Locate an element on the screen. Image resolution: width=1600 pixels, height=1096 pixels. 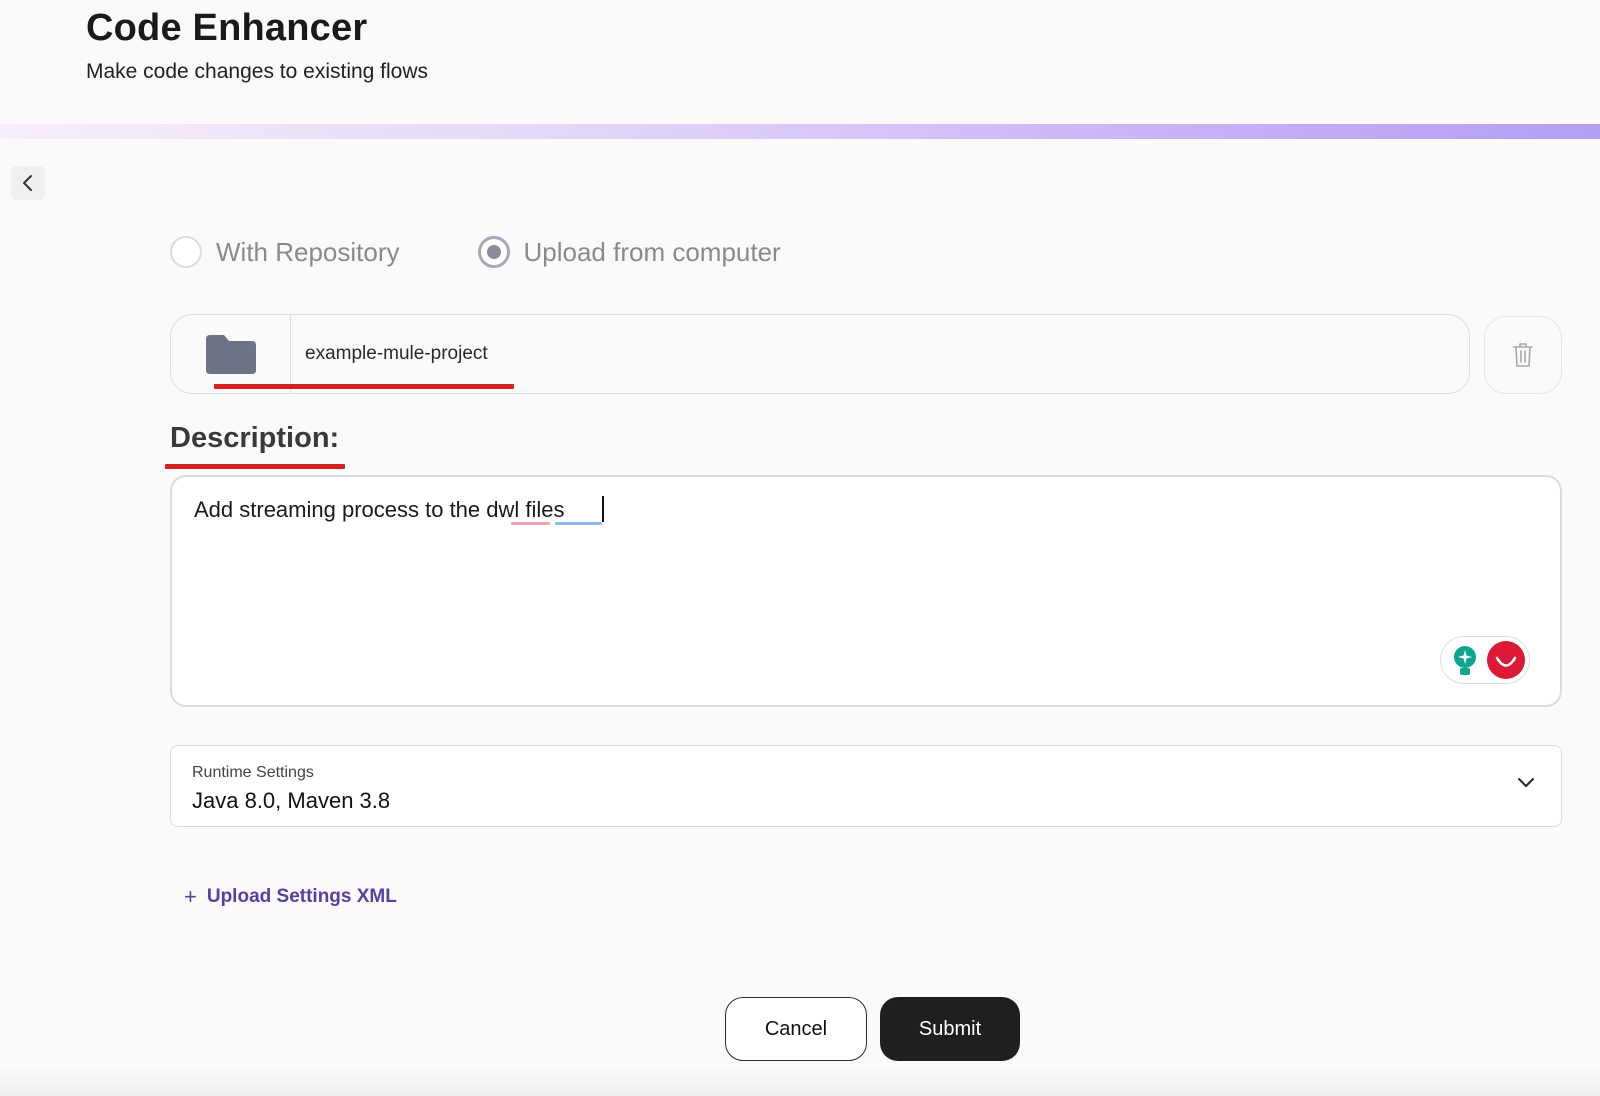
folder-cell is located at coordinates (231, 354).